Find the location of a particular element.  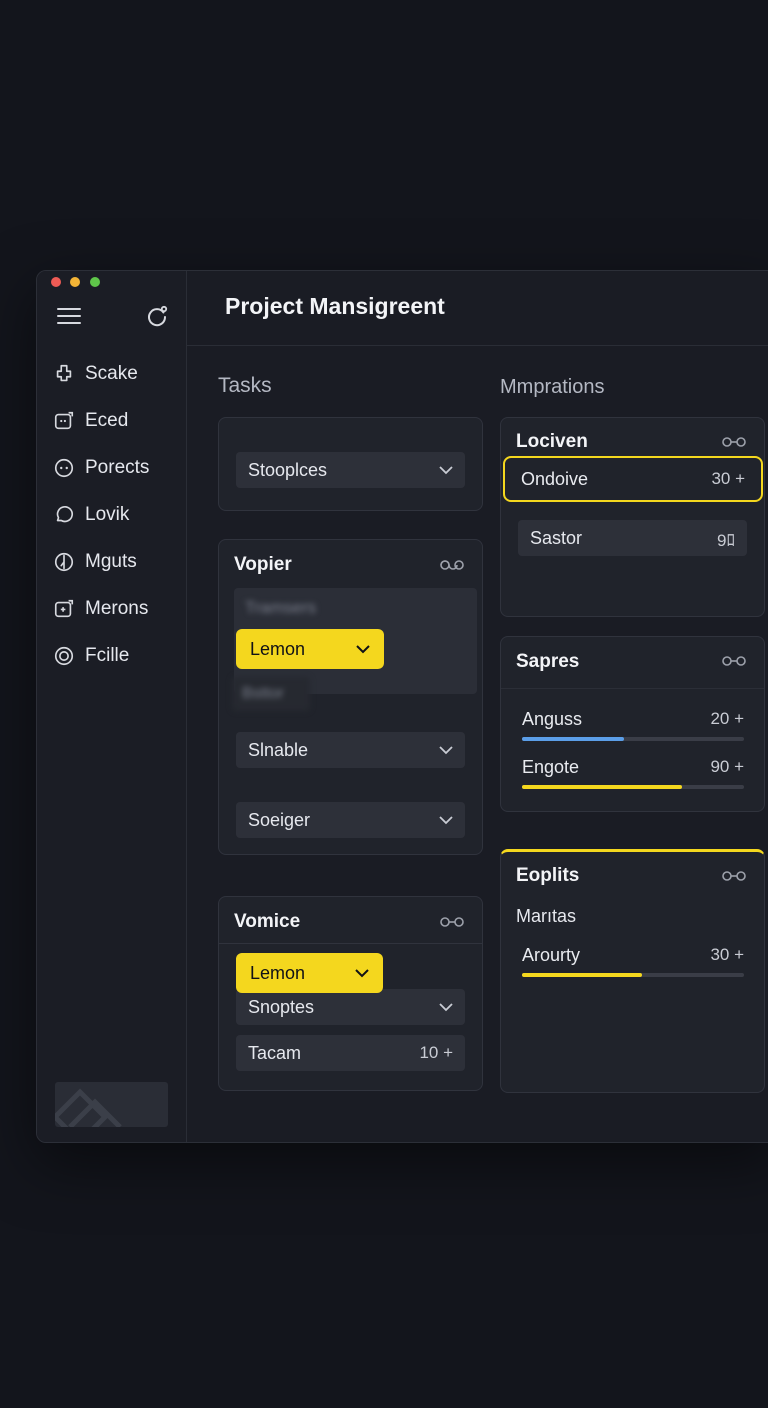

row-label: Anguss is located at coordinates (552, 719).